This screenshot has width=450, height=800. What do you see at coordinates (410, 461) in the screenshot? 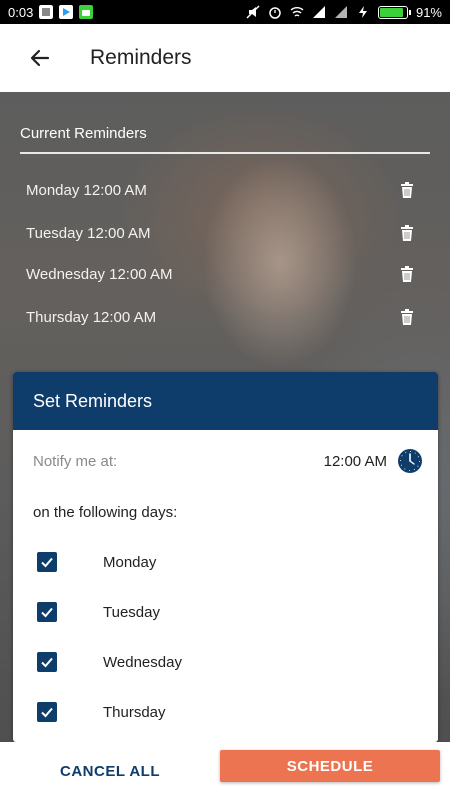
I see `clock-icon` at bounding box center [410, 461].